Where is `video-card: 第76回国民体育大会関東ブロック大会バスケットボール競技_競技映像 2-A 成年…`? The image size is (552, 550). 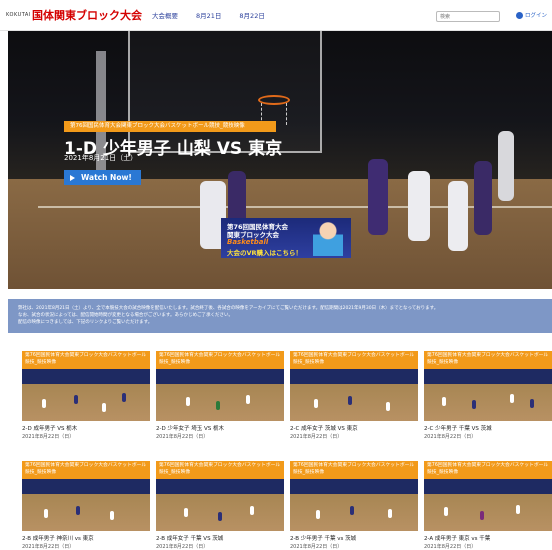
video-card: 第76回国民体育大会関東ブロック大会バスケットボール競技_競技映像 2-A 成年… is located at coordinates (488, 505).